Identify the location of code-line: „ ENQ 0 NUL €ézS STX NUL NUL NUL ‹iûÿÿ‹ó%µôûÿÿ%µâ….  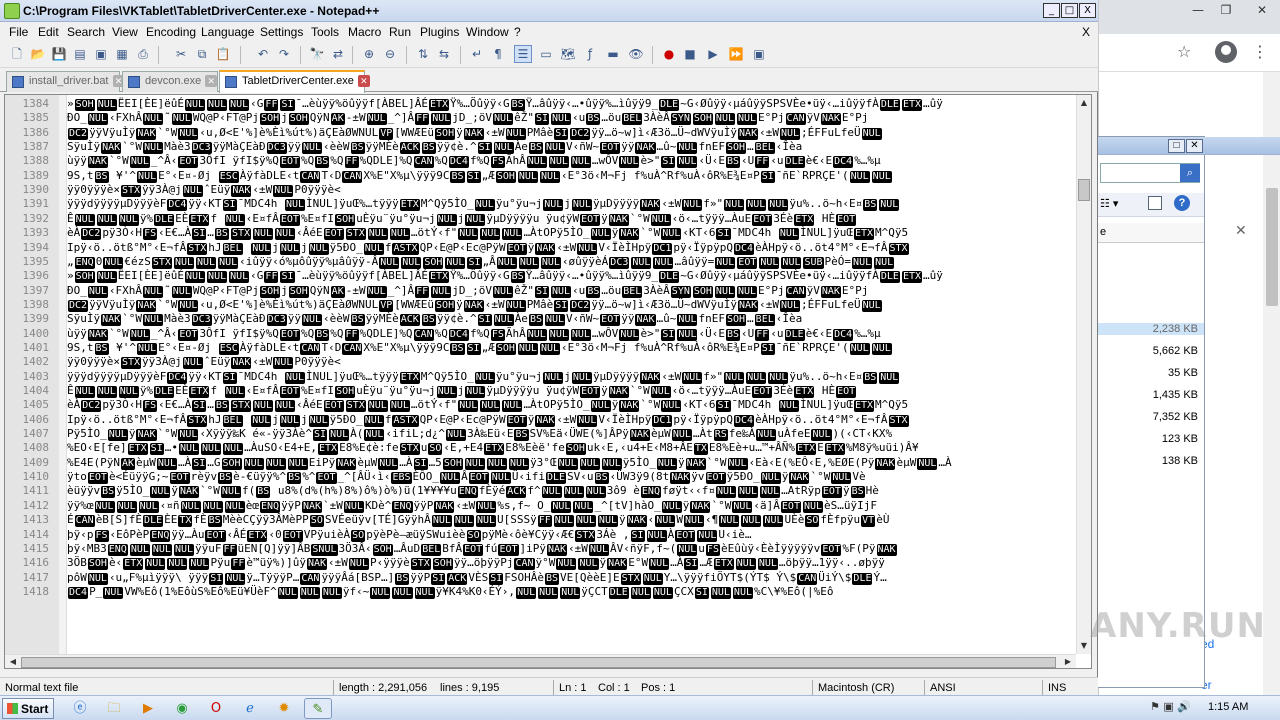
(572, 262).